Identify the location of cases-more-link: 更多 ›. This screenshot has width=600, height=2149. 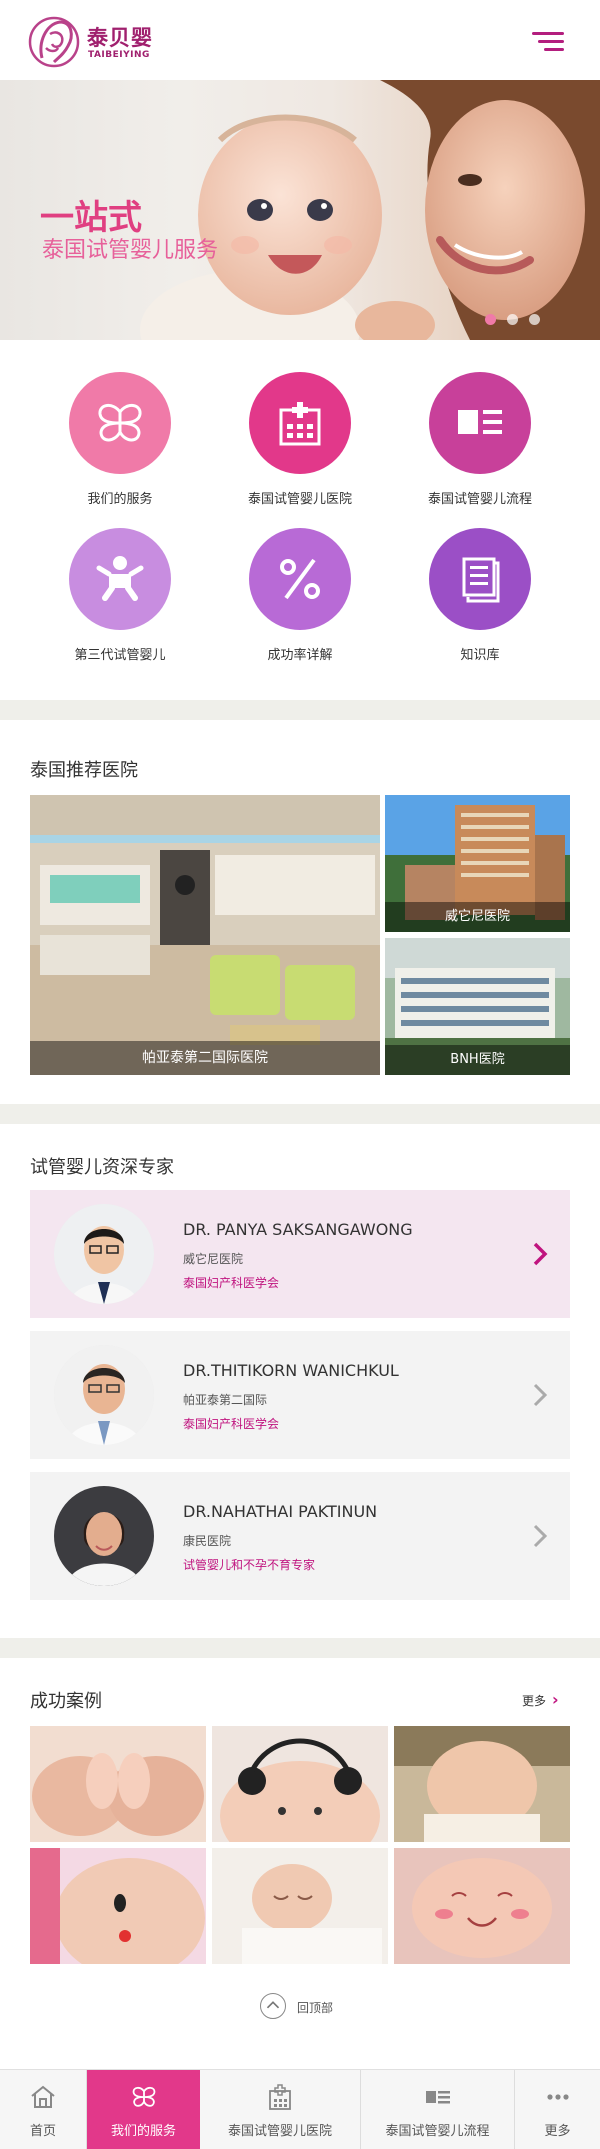
(540, 1699).